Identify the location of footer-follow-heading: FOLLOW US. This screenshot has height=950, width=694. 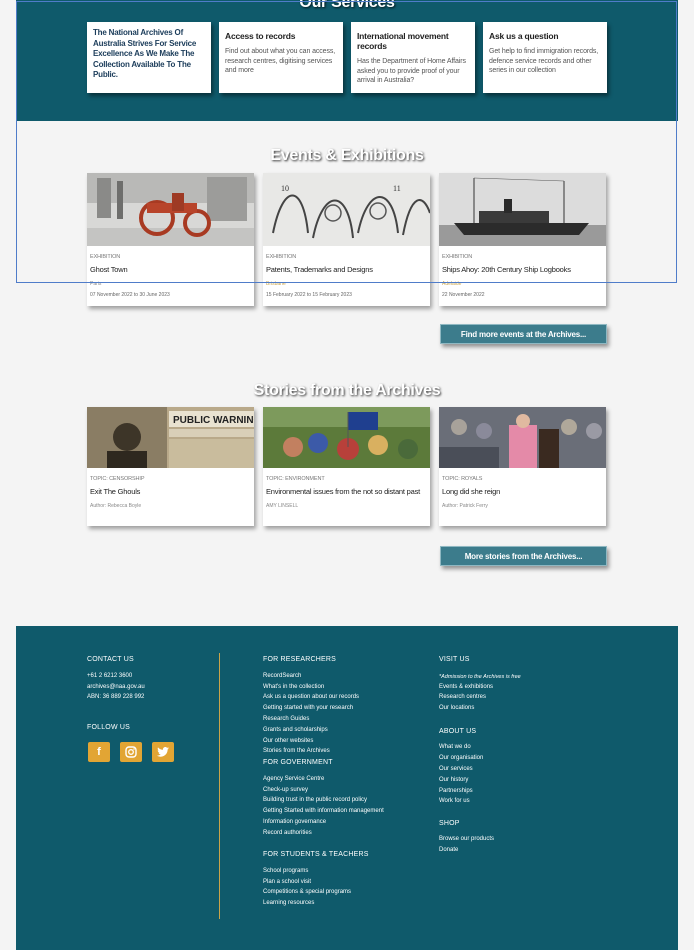
(109, 727).